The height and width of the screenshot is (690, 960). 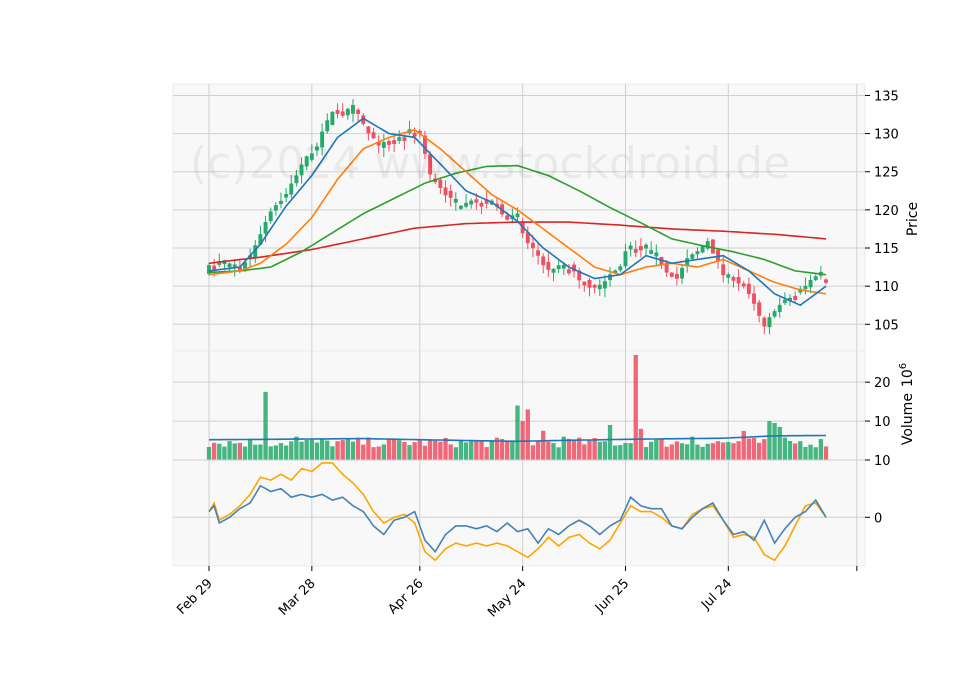 I want to click on price-ytick-label: 125, so click(x=886, y=173).